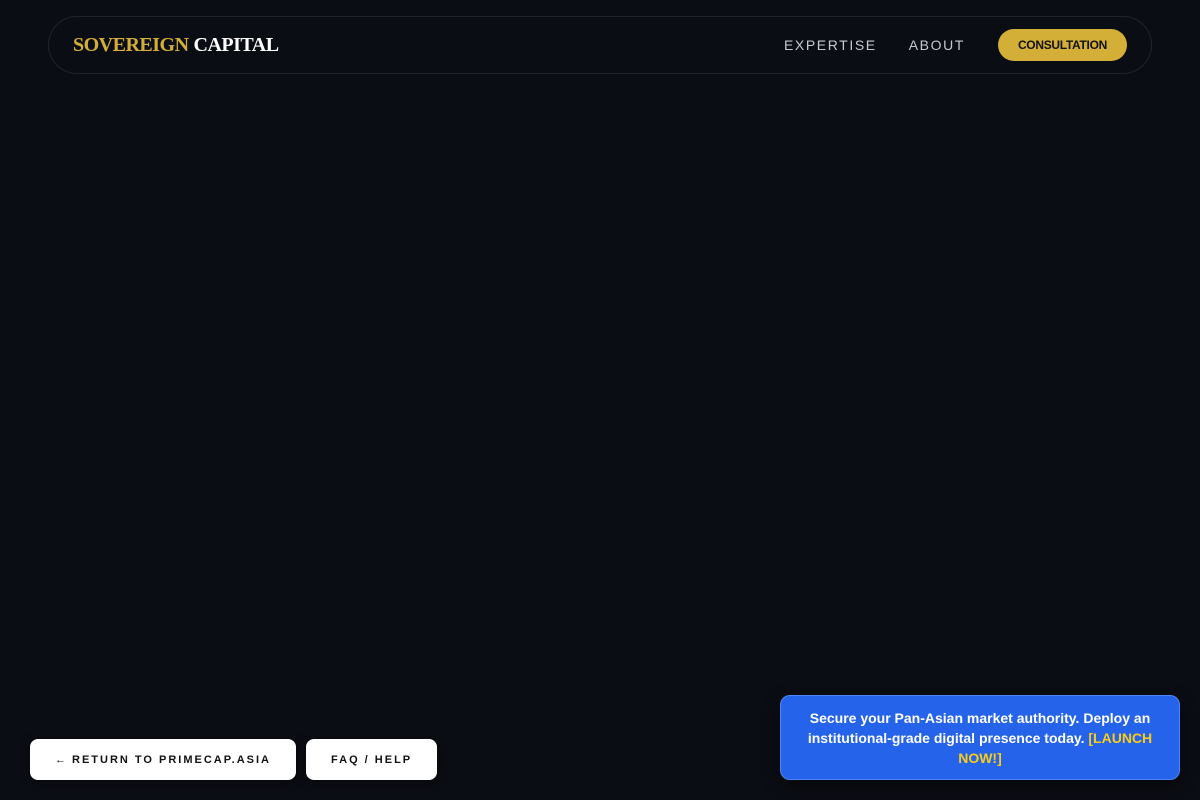  Describe the element at coordinates (236, 45) in the screenshot. I see `brand-secondary: CAPITAL` at that location.